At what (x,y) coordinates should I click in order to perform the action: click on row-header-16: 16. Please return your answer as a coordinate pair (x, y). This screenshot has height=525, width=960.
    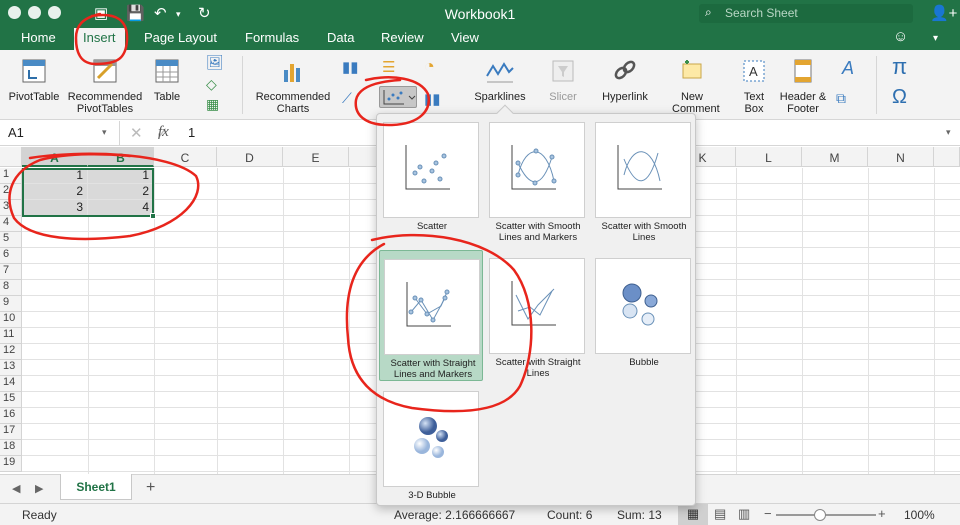
    Looking at the image, I should click on (11, 416).